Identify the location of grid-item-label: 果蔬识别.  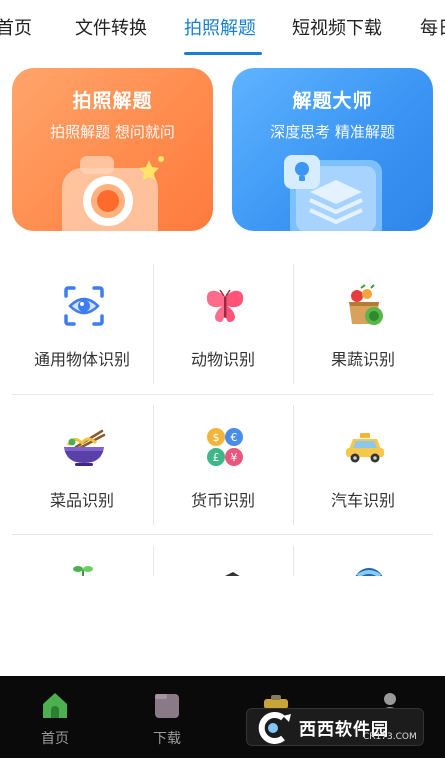
(362, 359).